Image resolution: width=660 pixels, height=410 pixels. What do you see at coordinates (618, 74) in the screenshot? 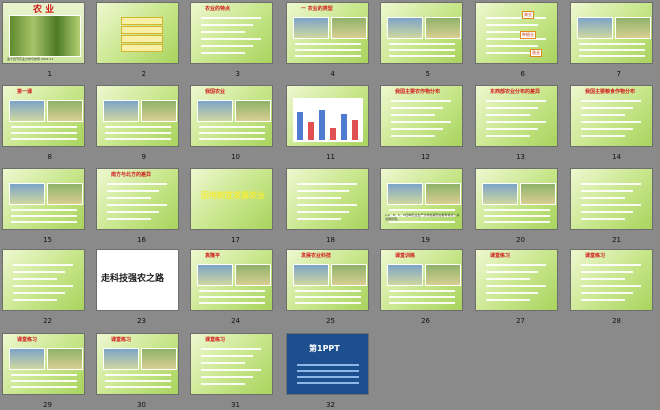
I see `slide-number: 7` at bounding box center [618, 74].